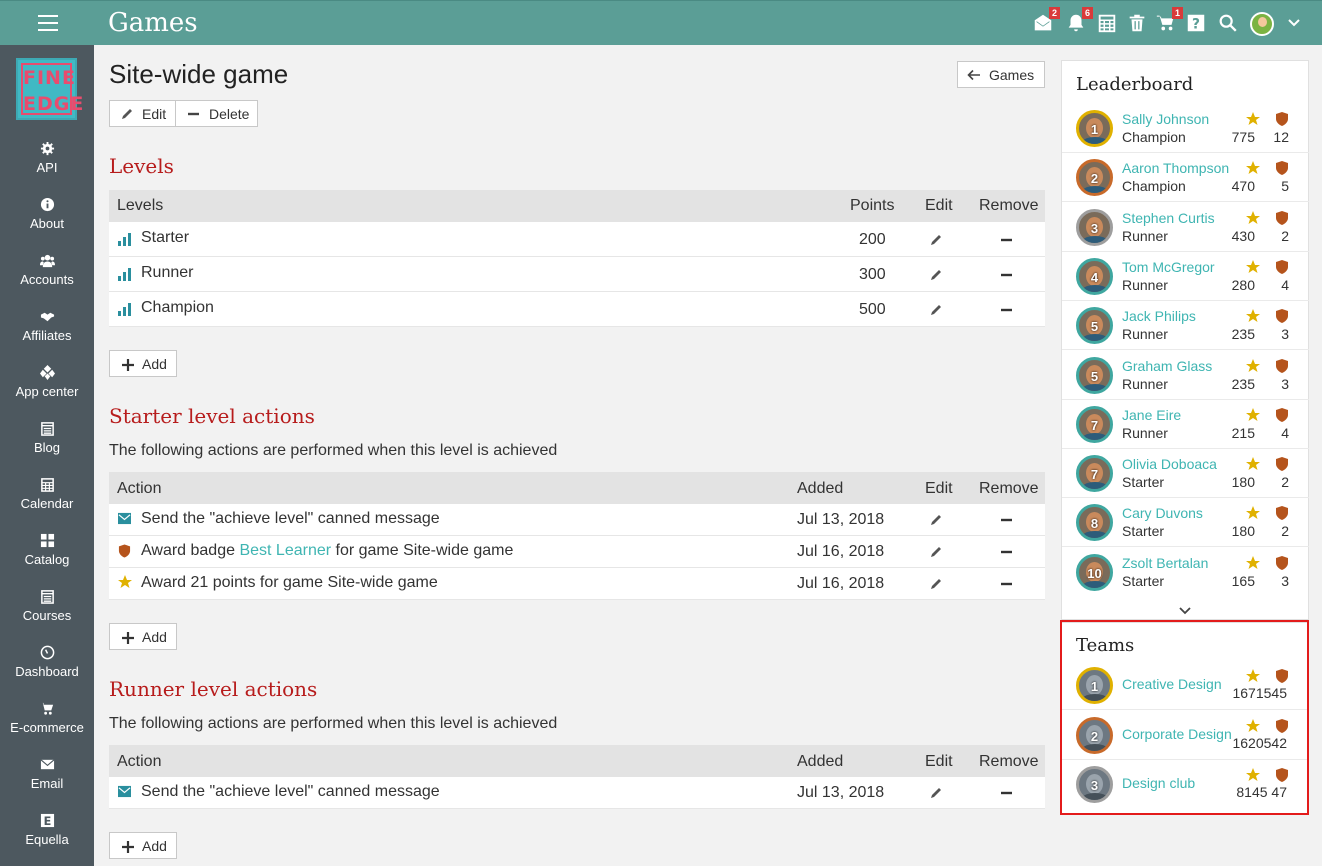  Describe the element at coordinates (49, 89) in the screenshot. I see `logo: FINE EDGE` at that location.